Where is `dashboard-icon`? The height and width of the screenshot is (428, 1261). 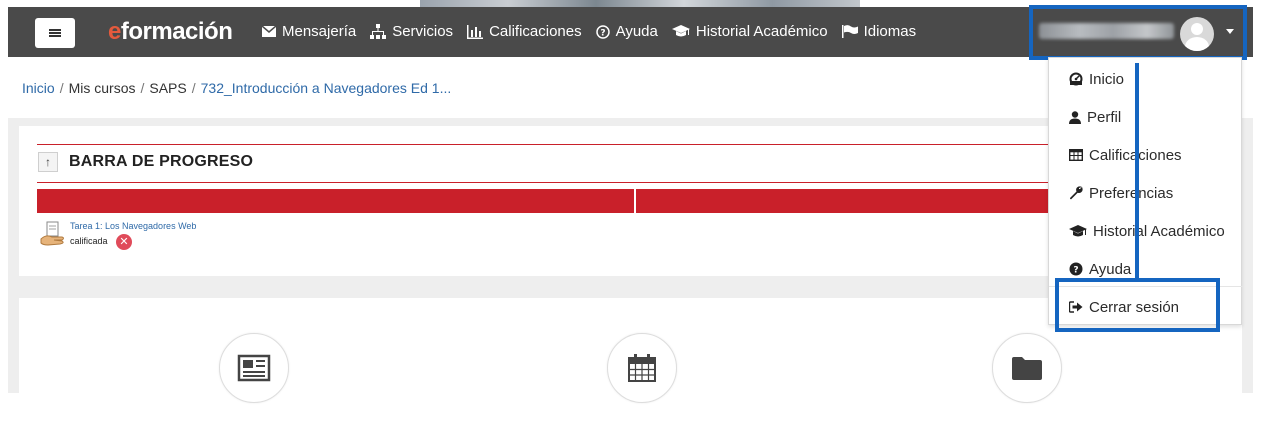 dashboard-icon is located at coordinates (1076, 79).